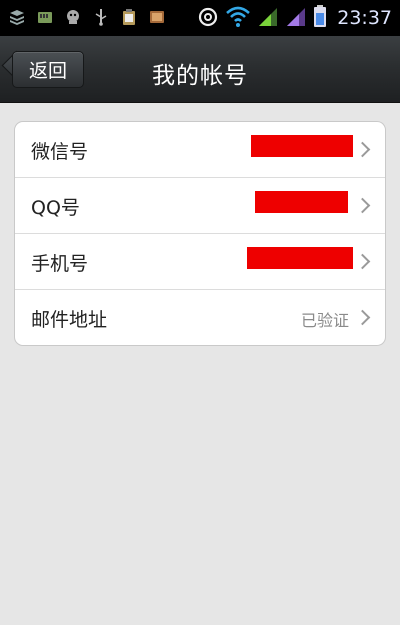 This screenshot has width=400, height=625. What do you see at coordinates (200, 317) in the screenshot?
I see `list-item-email: 邮件地址 已验证` at bounding box center [200, 317].